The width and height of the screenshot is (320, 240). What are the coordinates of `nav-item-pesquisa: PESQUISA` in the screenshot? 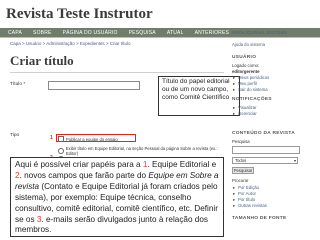 It's located at (142, 33).